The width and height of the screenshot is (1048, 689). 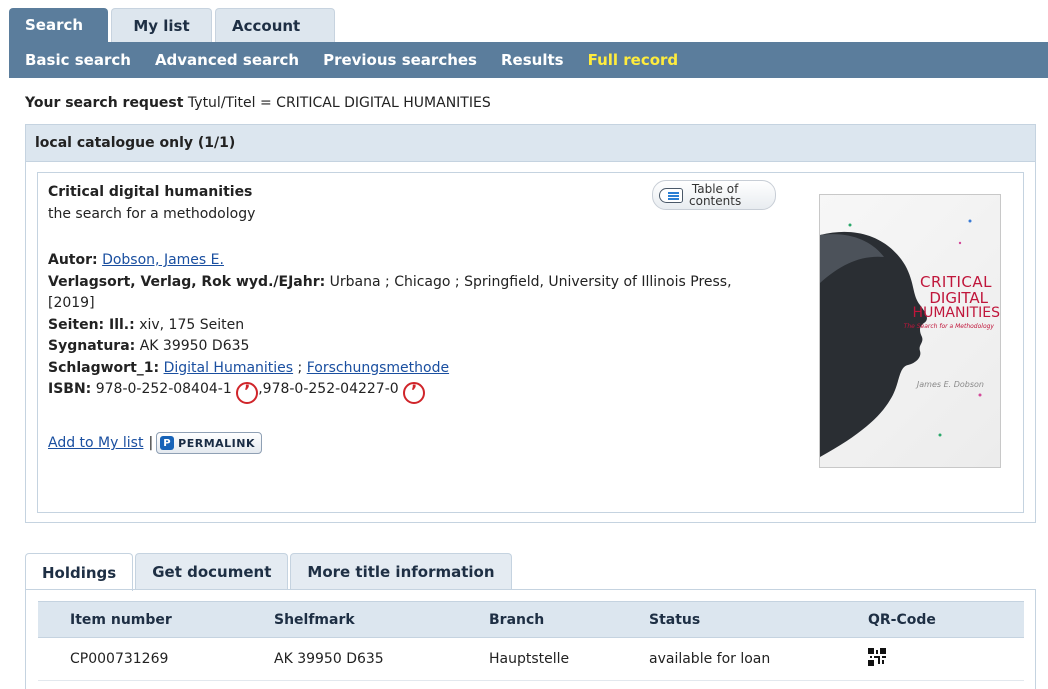 I want to click on isbn-value-2: 978-0-252-04227-0, so click(x=330, y=389).